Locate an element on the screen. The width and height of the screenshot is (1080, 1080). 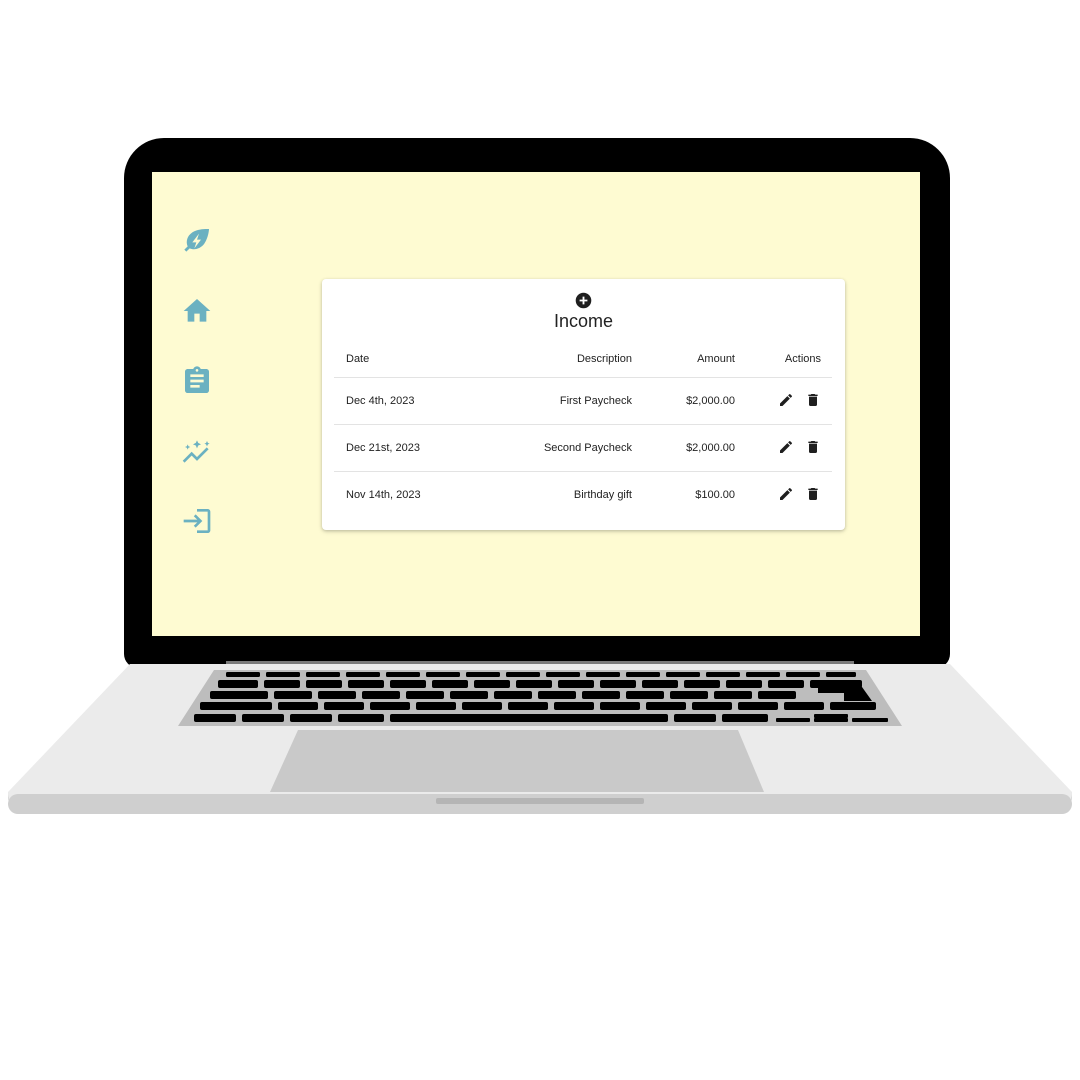
column-header-actions: Actions is located at coordinates (783, 359).